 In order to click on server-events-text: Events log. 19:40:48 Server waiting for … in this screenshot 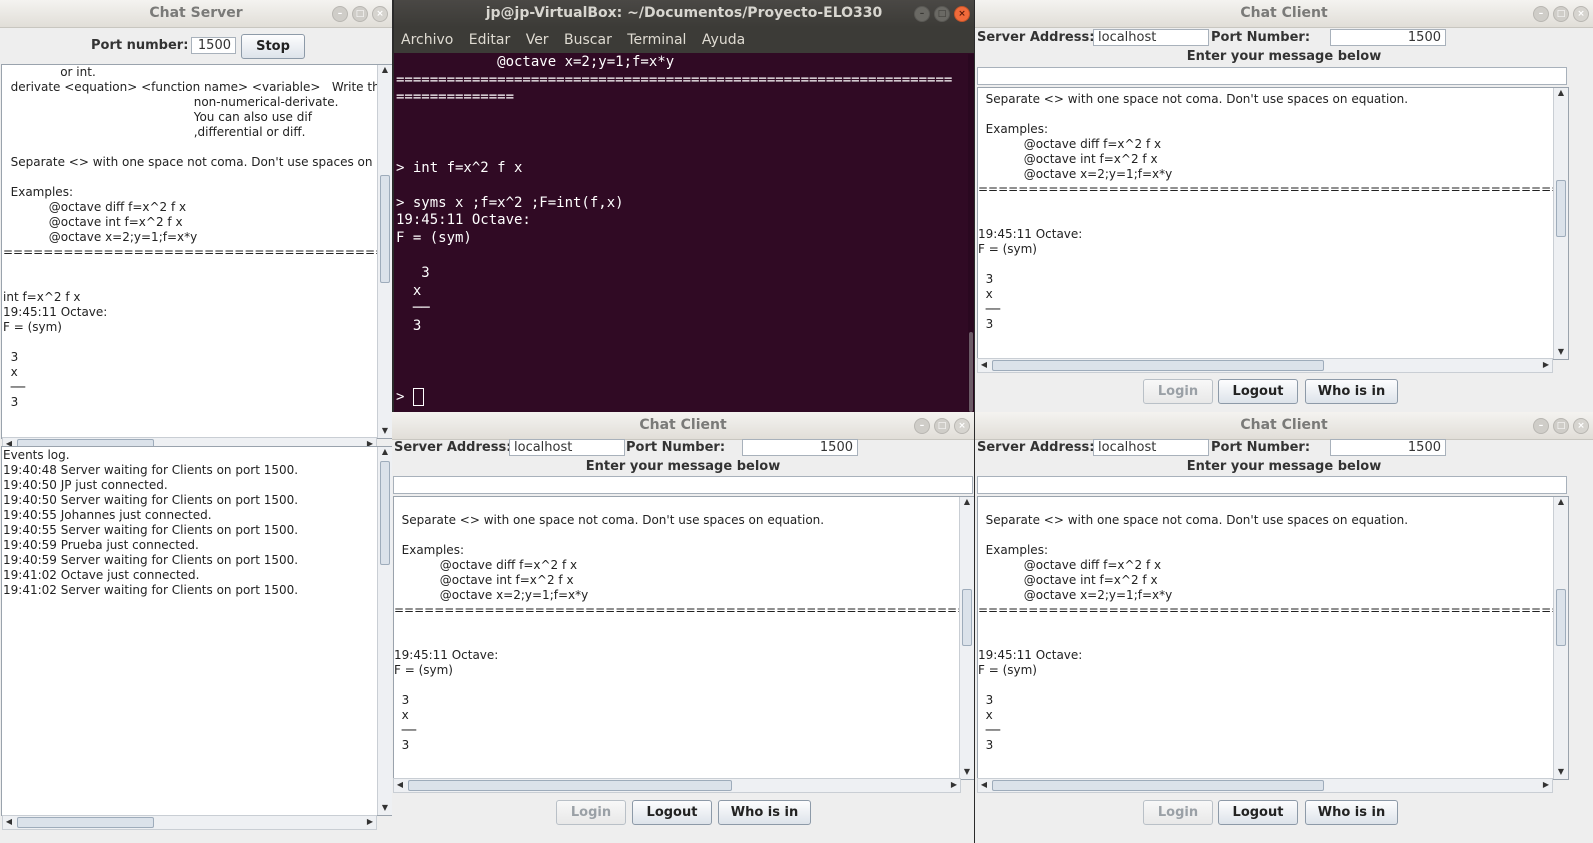, I will do `click(151, 522)`.